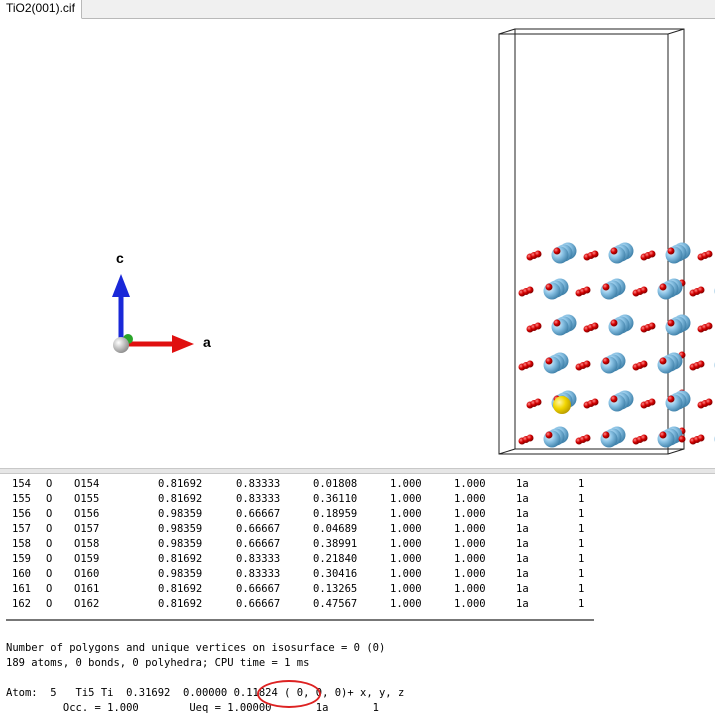  What do you see at coordinates (21, 559) in the screenshot?
I see `cell-idx: 159` at bounding box center [21, 559].